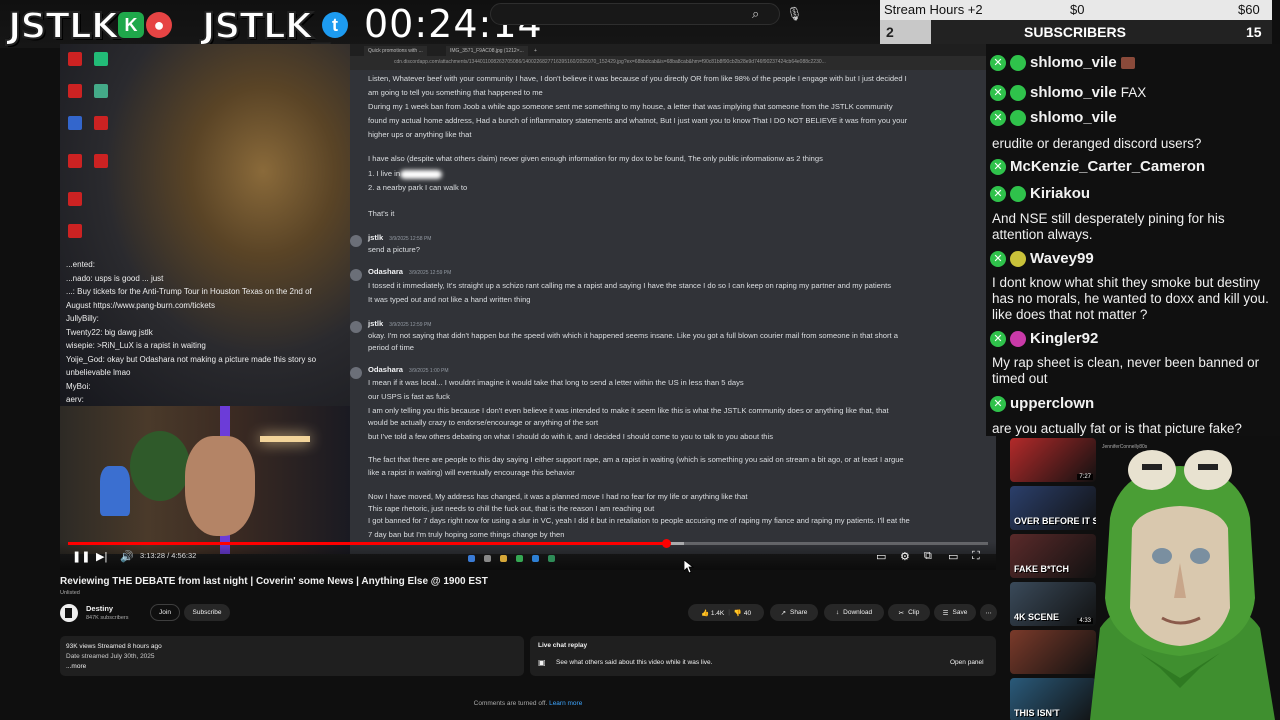  What do you see at coordinates (528, 543) in the screenshot?
I see `progress-bar` at bounding box center [528, 543].